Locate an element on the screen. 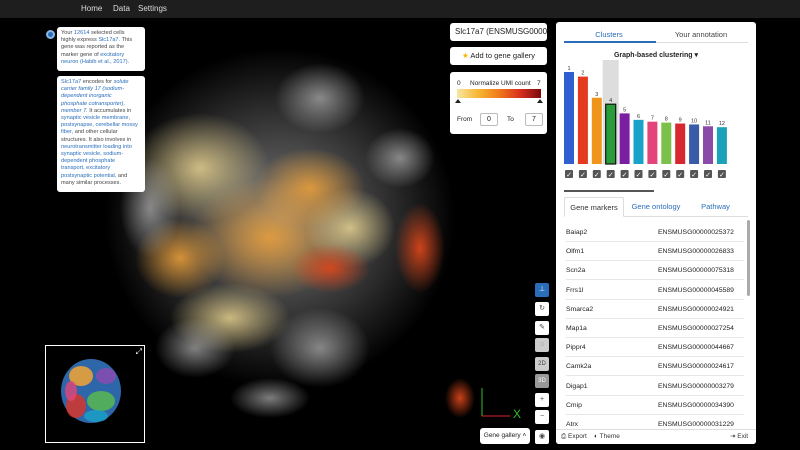  table-row: Frrs1l ENSMUSG00000045589 is located at coordinates (655, 290).